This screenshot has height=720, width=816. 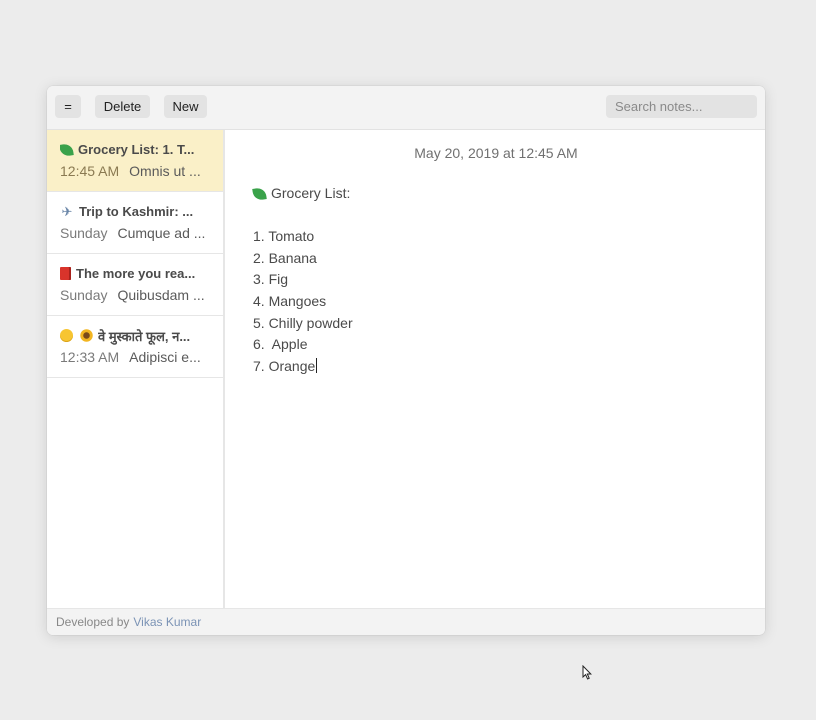 What do you see at coordinates (122, 106) in the screenshot?
I see `delete-button: Delete` at bounding box center [122, 106].